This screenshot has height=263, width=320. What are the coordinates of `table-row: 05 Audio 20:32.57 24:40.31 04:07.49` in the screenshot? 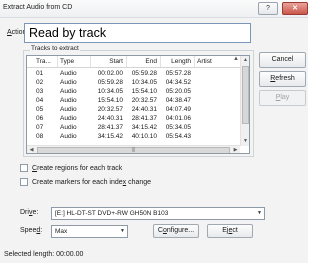 It's located at (133, 110).